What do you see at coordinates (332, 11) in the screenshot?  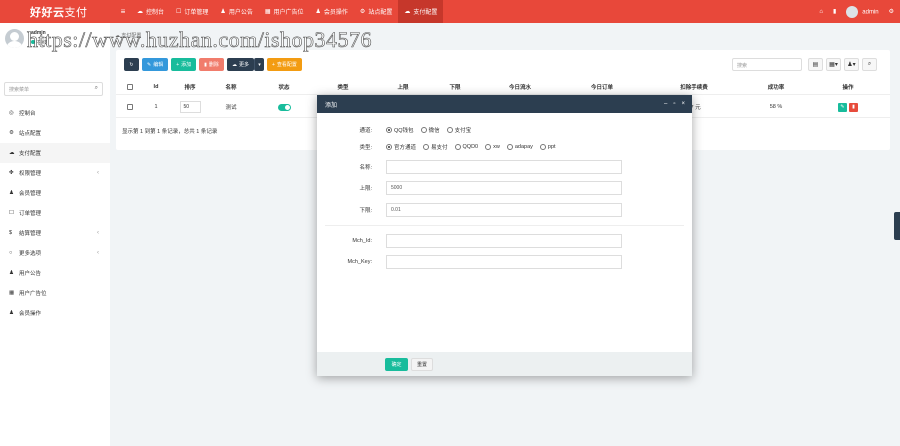 I see `top-nav-members: ♟ 会员操作` at bounding box center [332, 11].